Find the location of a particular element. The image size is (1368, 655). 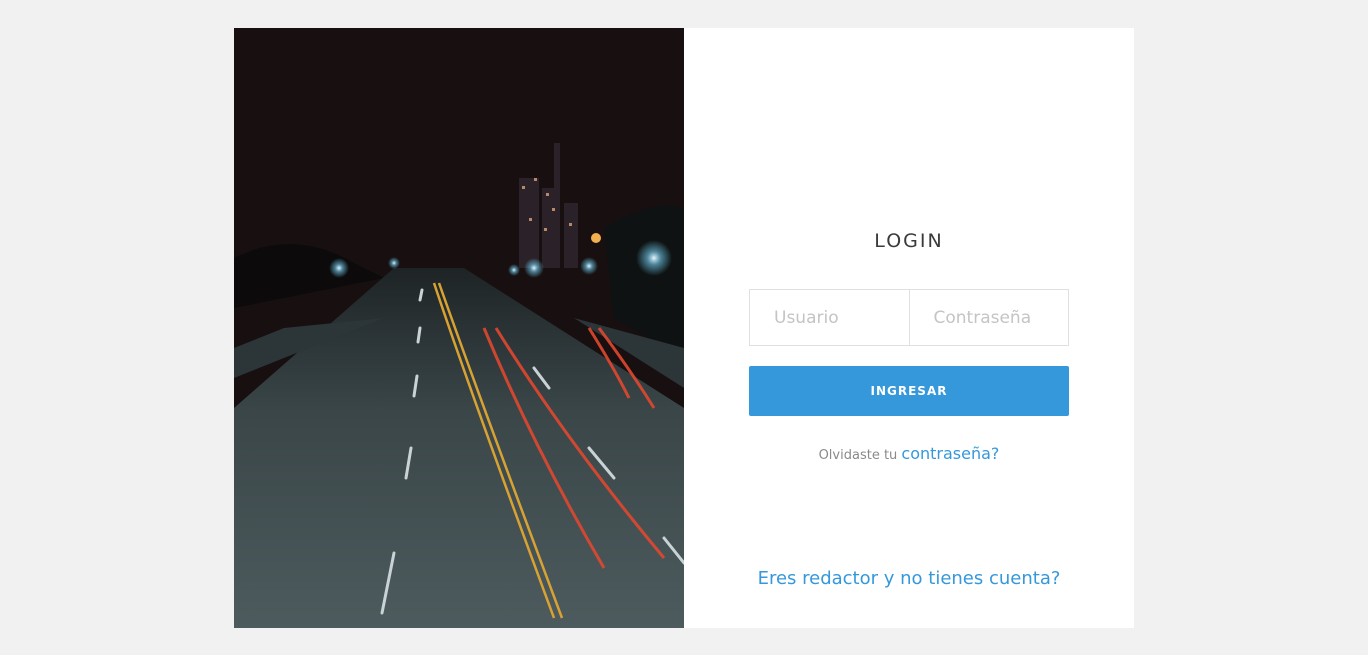

username-input is located at coordinates (829, 317).